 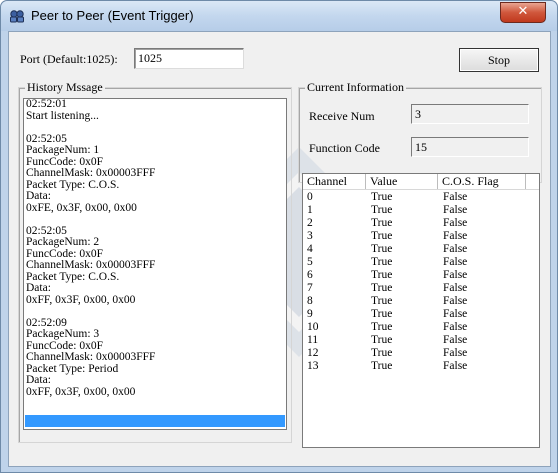 I want to click on close-button: ✕, so click(x=523, y=12).